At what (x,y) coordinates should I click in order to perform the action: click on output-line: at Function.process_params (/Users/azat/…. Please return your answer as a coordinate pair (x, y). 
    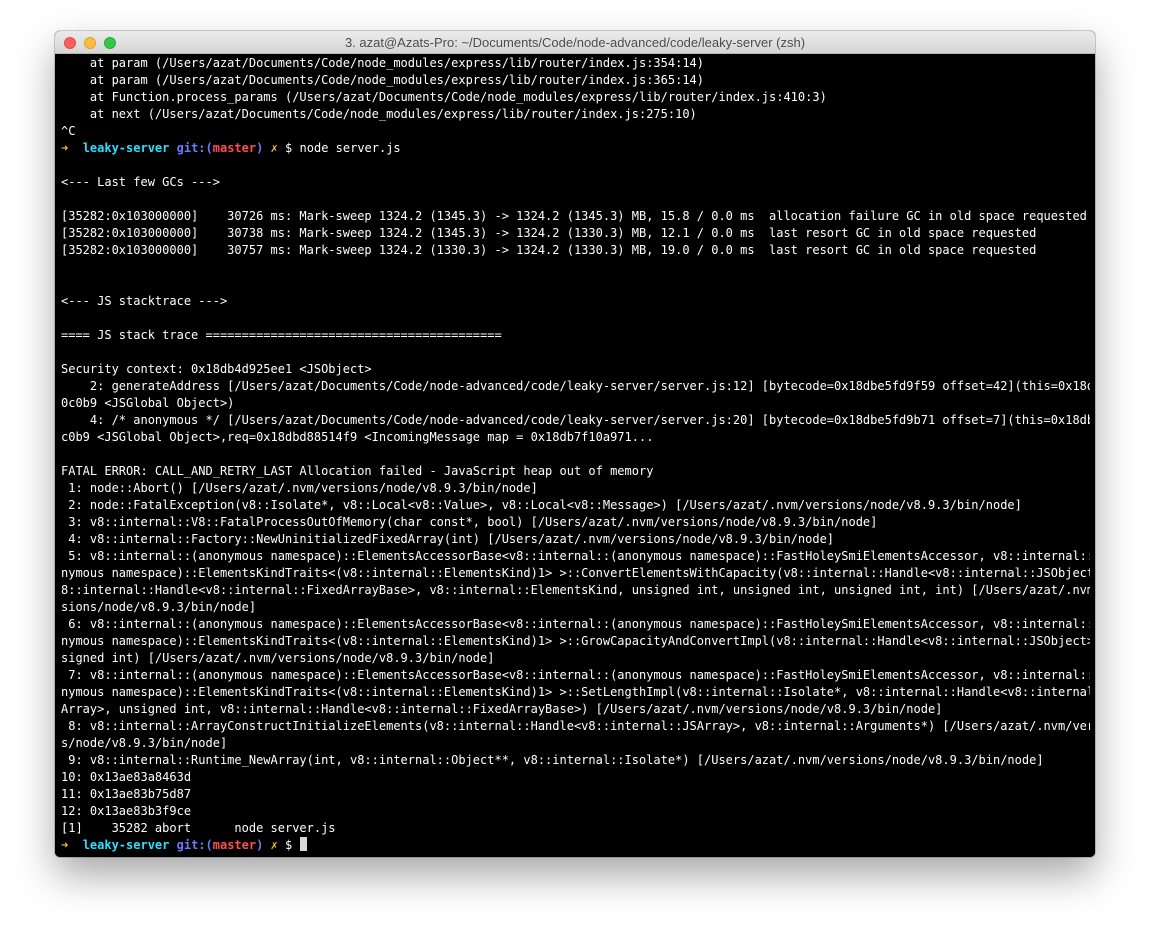
    Looking at the image, I should click on (444, 97).